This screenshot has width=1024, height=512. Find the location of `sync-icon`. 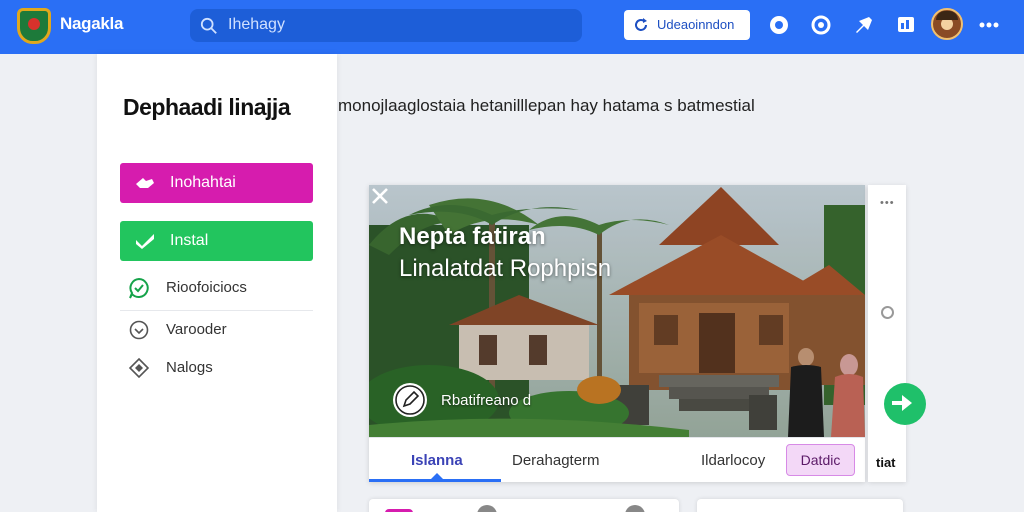

sync-icon is located at coordinates (821, 25).